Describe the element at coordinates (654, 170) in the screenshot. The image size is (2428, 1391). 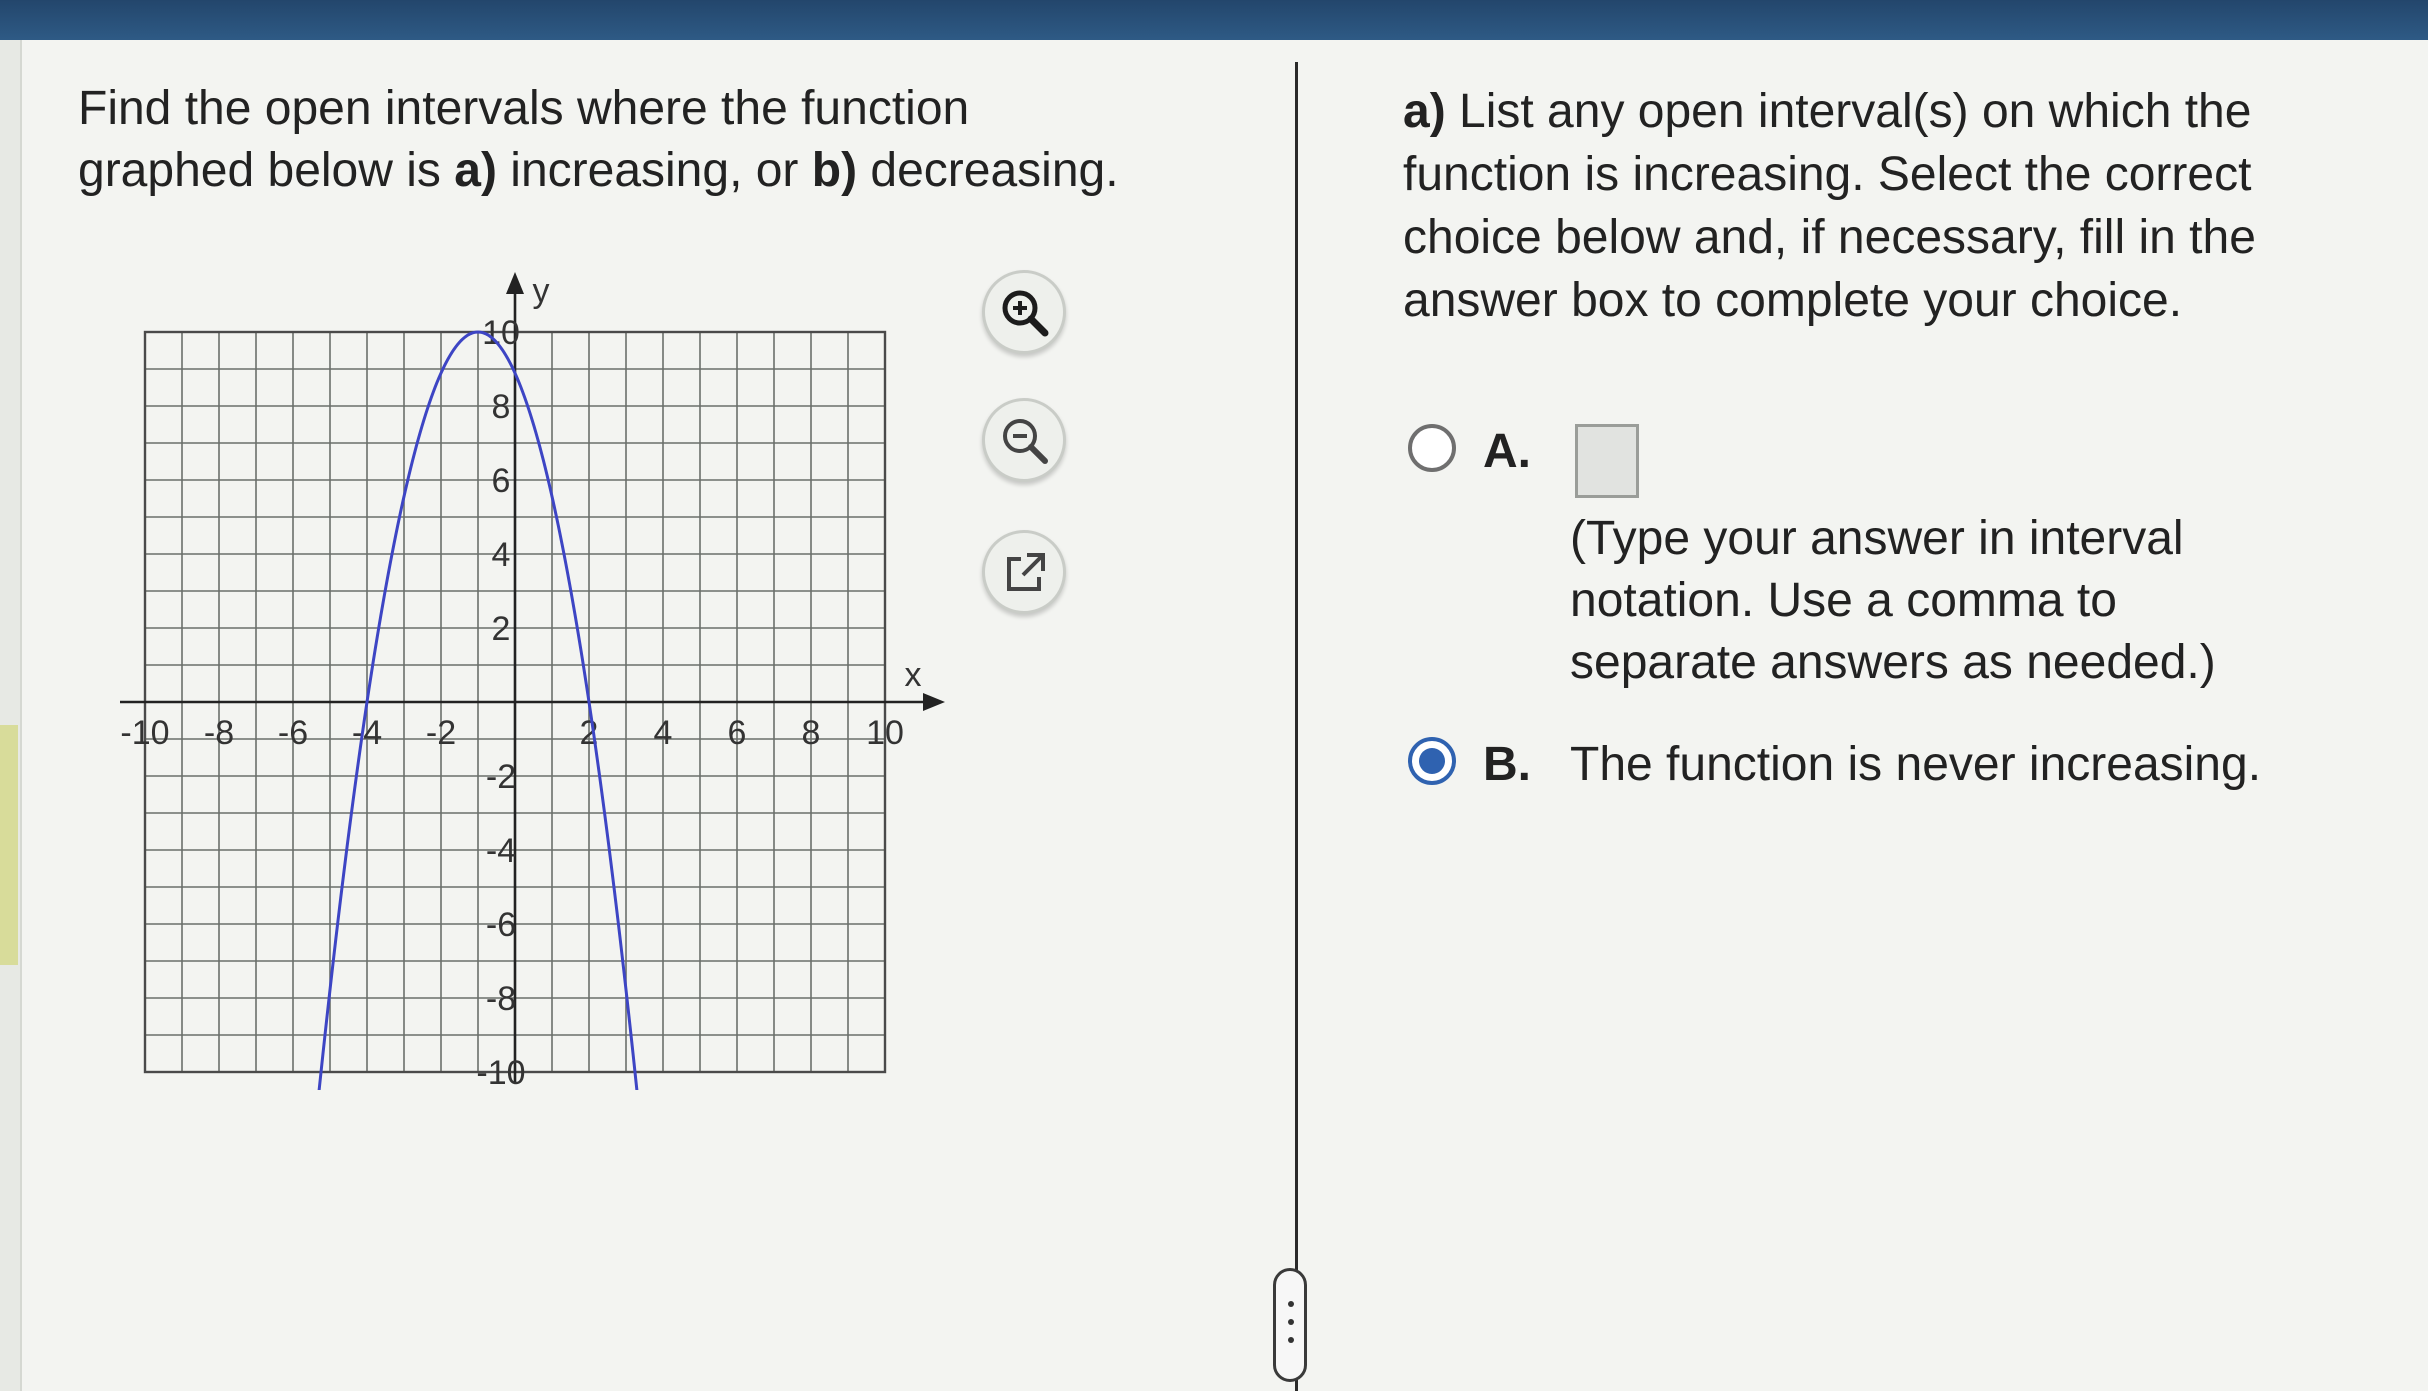
I see `part-a-word: increasing, or` at that location.